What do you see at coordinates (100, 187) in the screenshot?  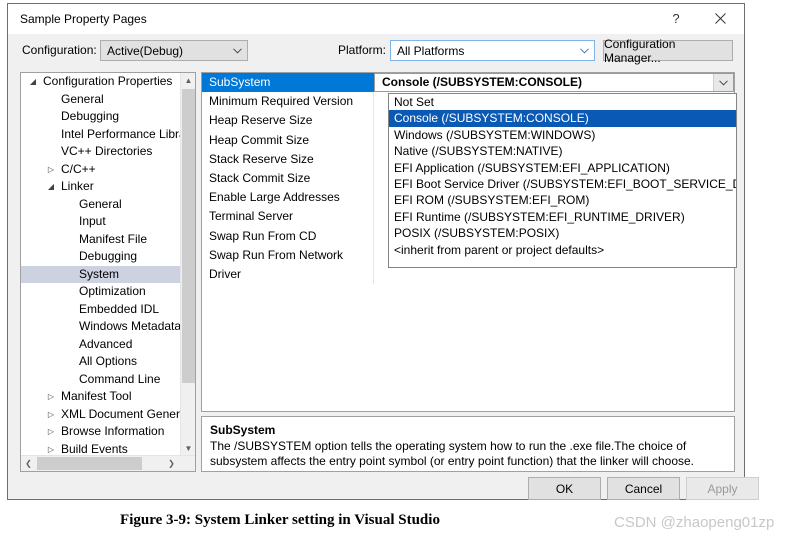 I see `tree-item-linker: ◢ Linker` at bounding box center [100, 187].